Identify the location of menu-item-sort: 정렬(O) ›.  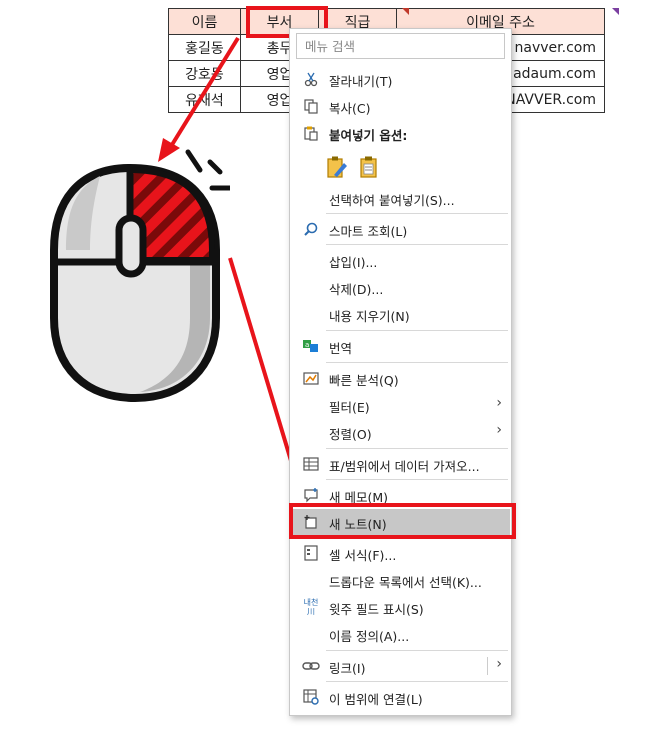
(400, 432).